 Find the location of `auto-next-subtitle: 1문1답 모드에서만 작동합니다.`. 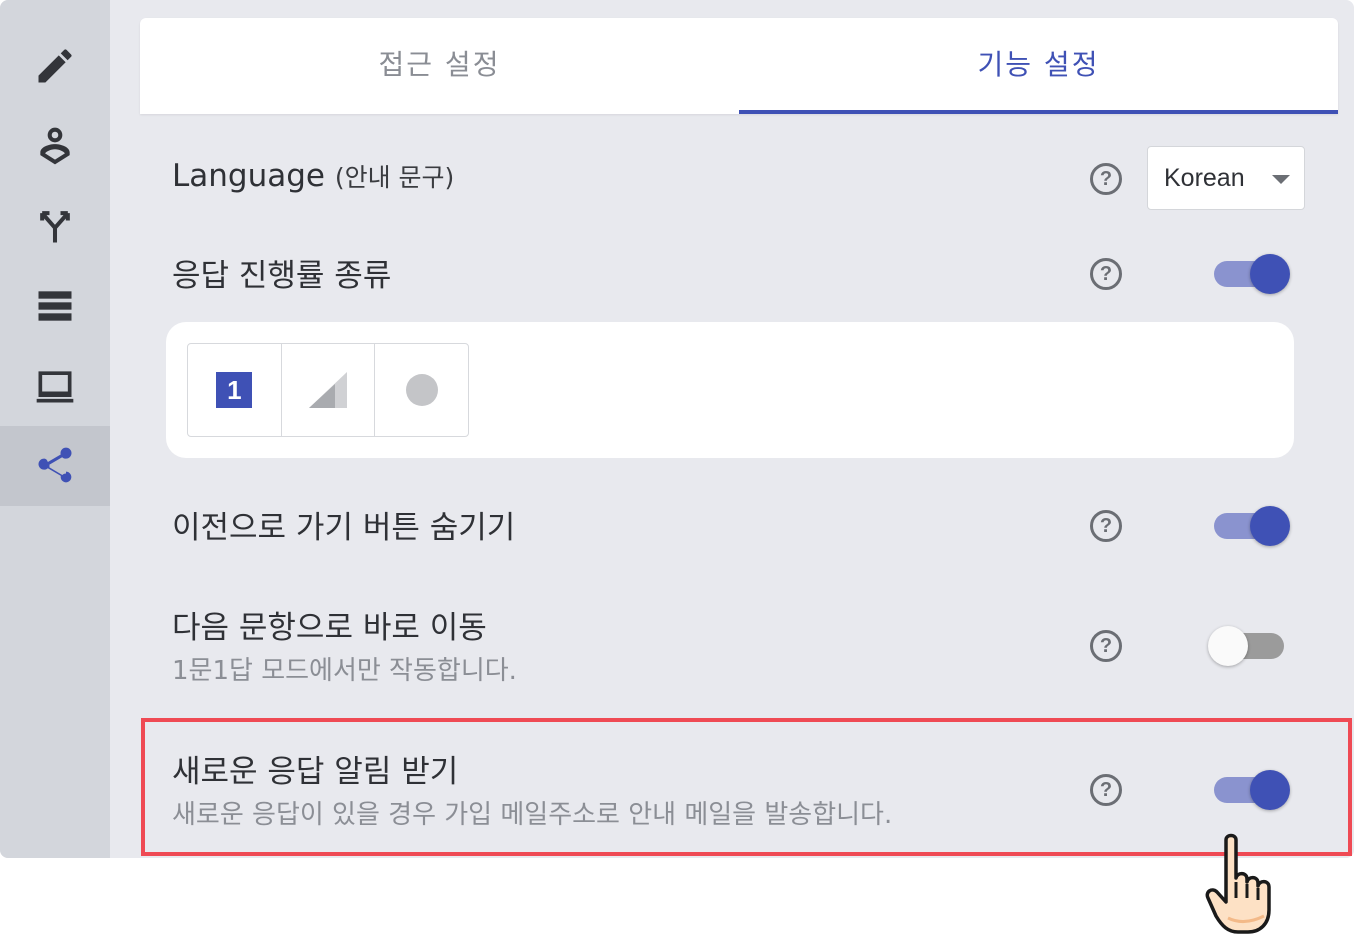

auto-next-subtitle: 1문1답 모드에서만 작동합니다. is located at coordinates (344, 671).